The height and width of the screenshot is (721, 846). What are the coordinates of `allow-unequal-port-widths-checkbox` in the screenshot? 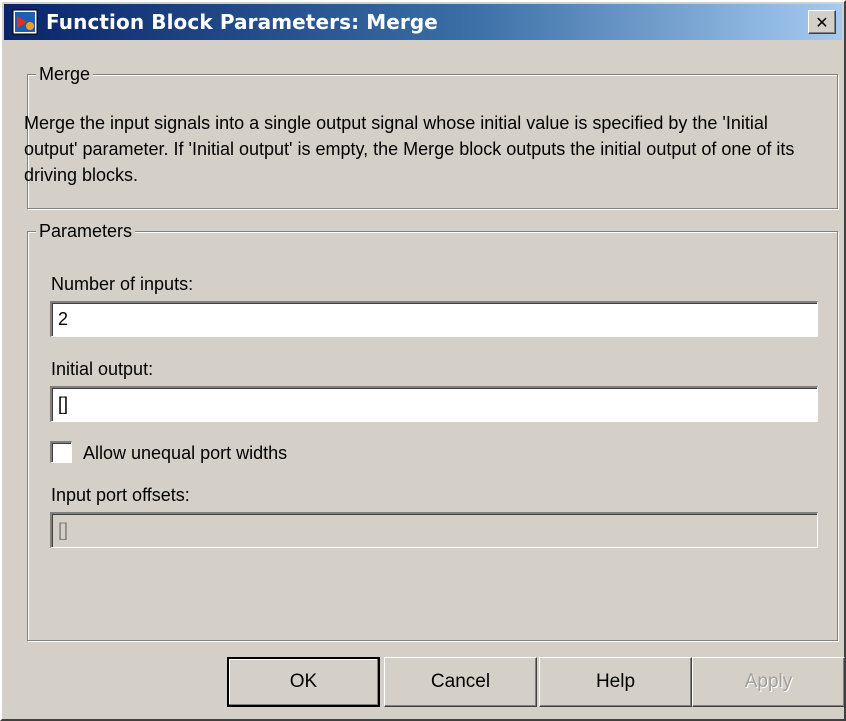 It's located at (61, 452).